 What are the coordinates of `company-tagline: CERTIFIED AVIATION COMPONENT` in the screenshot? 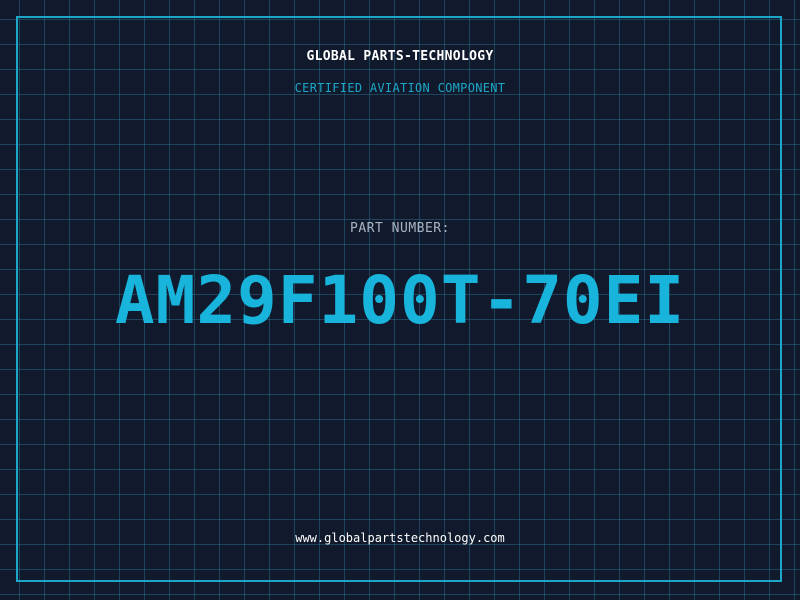 It's located at (400, 88).